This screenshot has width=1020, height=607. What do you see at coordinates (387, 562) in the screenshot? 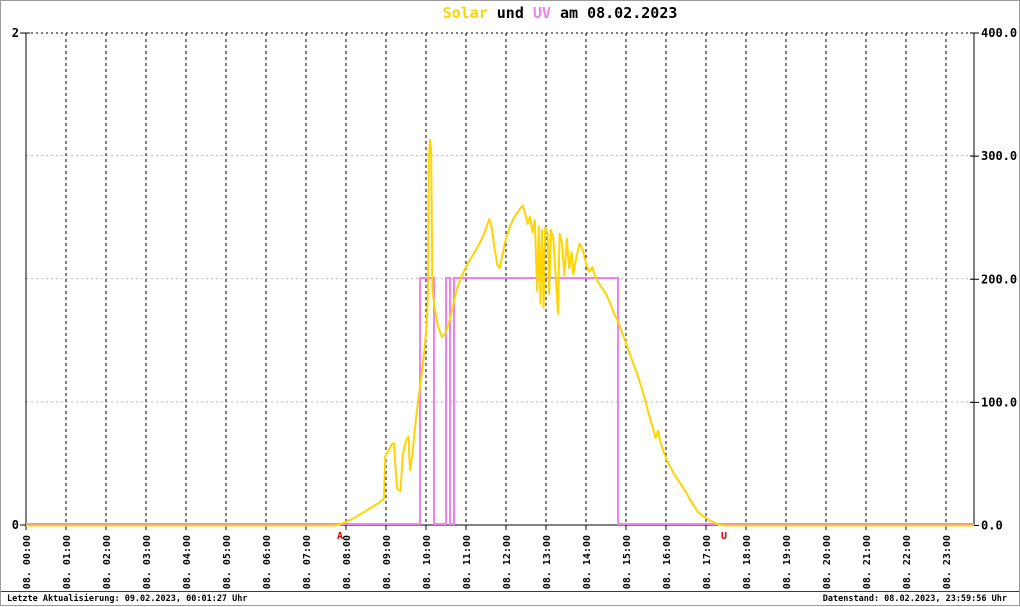
I see `x-tick-label-9: 08. 09:00` at bounding box center [387, 562].